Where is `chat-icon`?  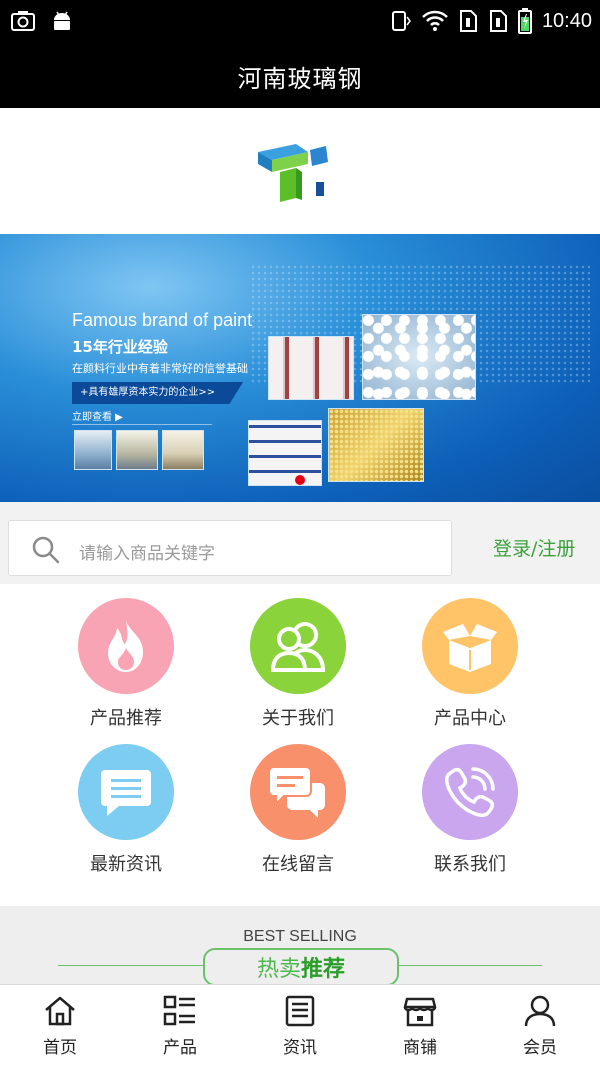 chat-icon is located at coordinates (296, 792).